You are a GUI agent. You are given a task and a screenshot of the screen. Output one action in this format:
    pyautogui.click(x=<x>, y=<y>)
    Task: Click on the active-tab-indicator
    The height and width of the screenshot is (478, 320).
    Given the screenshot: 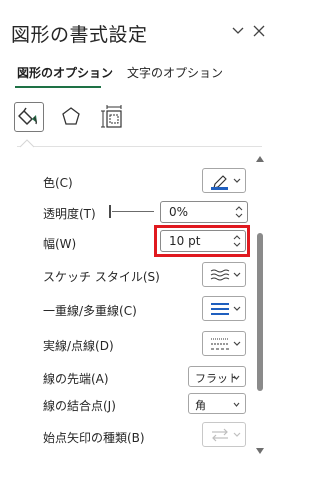 What is the action you would take?
    pyautogui.click(x=58, y=87)
    